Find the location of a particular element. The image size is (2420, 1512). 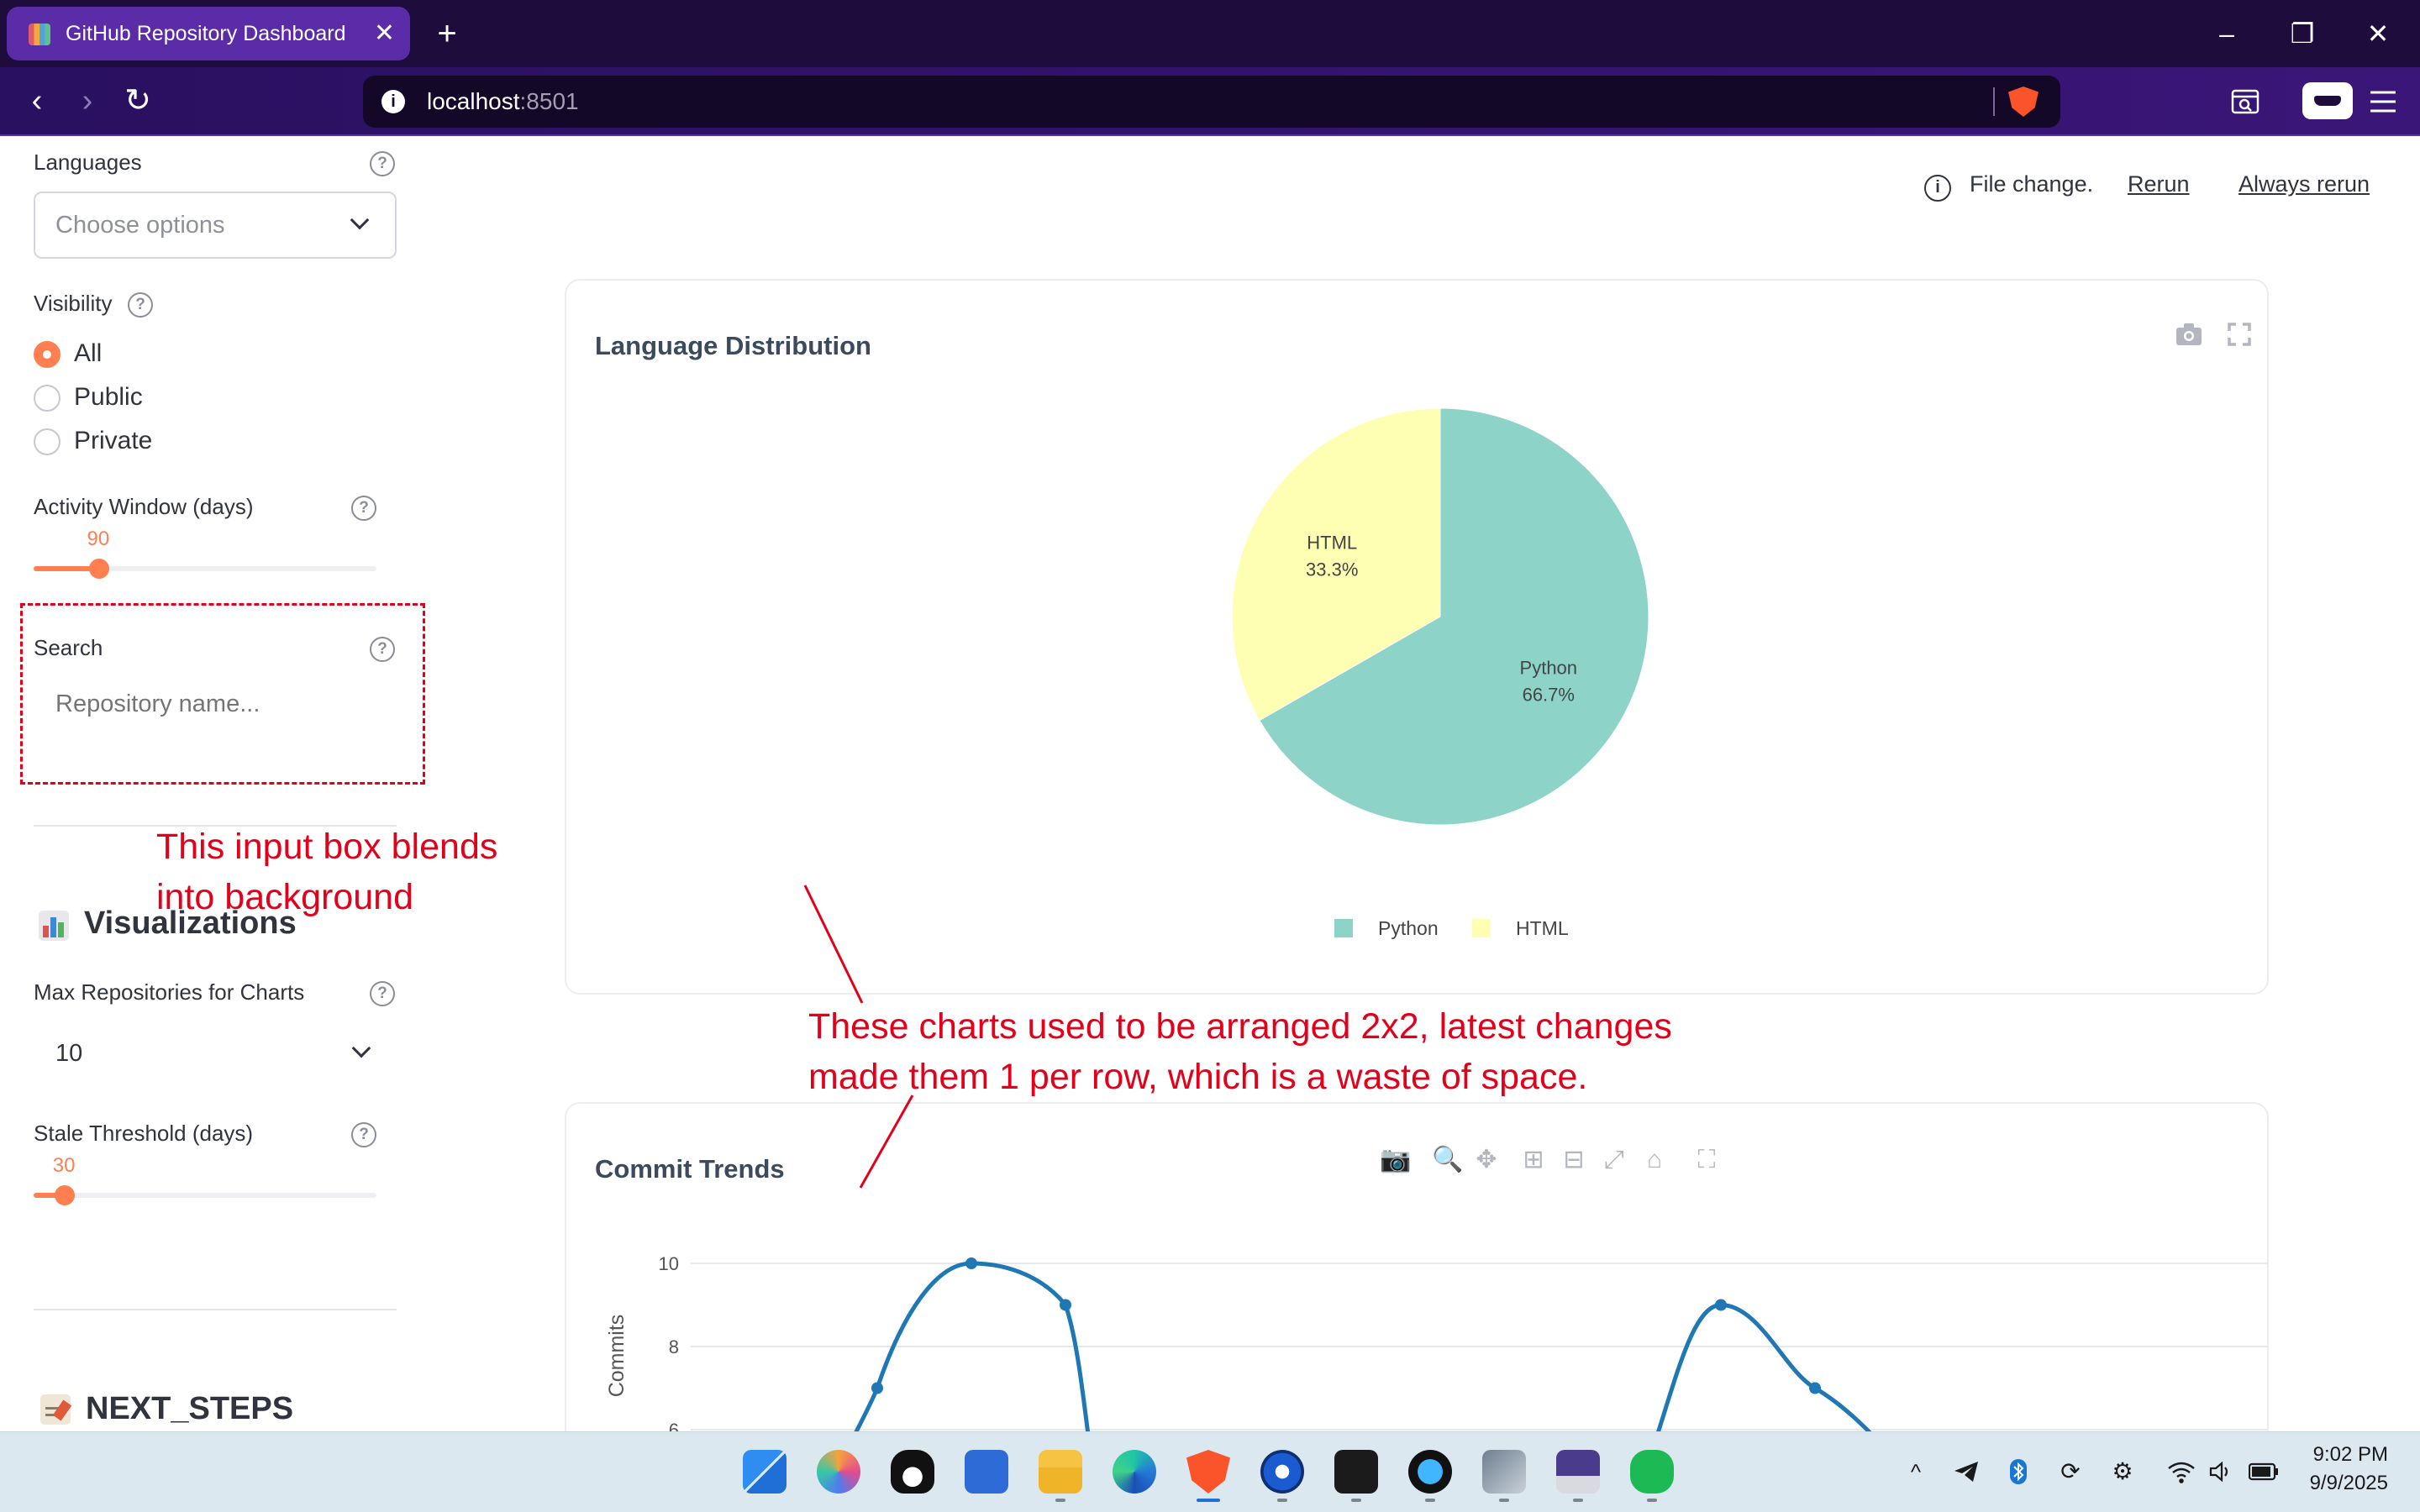

visibility-public-label: Public is located at coordinates (109, 397).